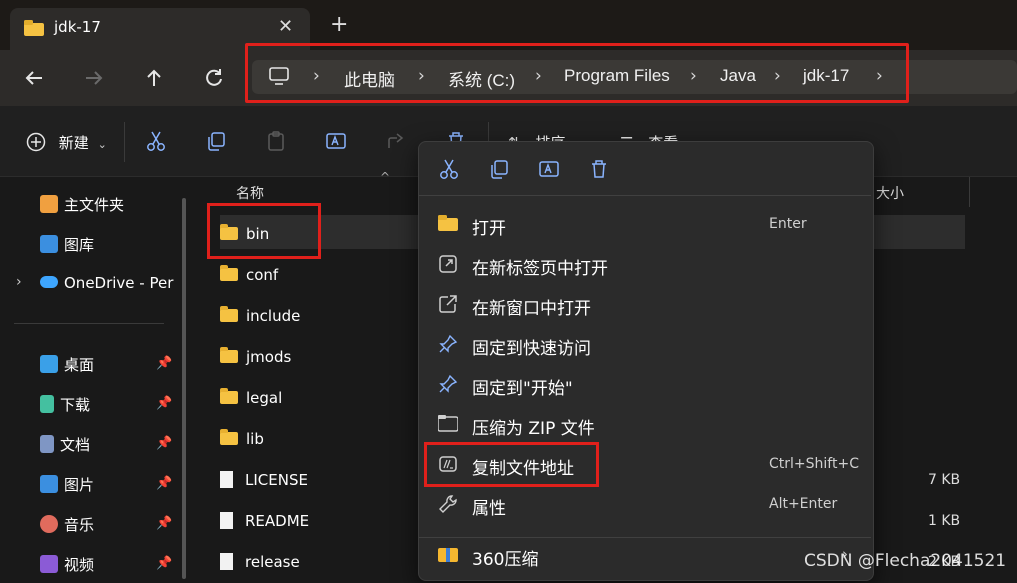 This screenshot has height=583, width=1017. What do you see at coordinates (448, 384) in the screenshot?
I see `pin-start-icon` at bounding box center [448, 384].